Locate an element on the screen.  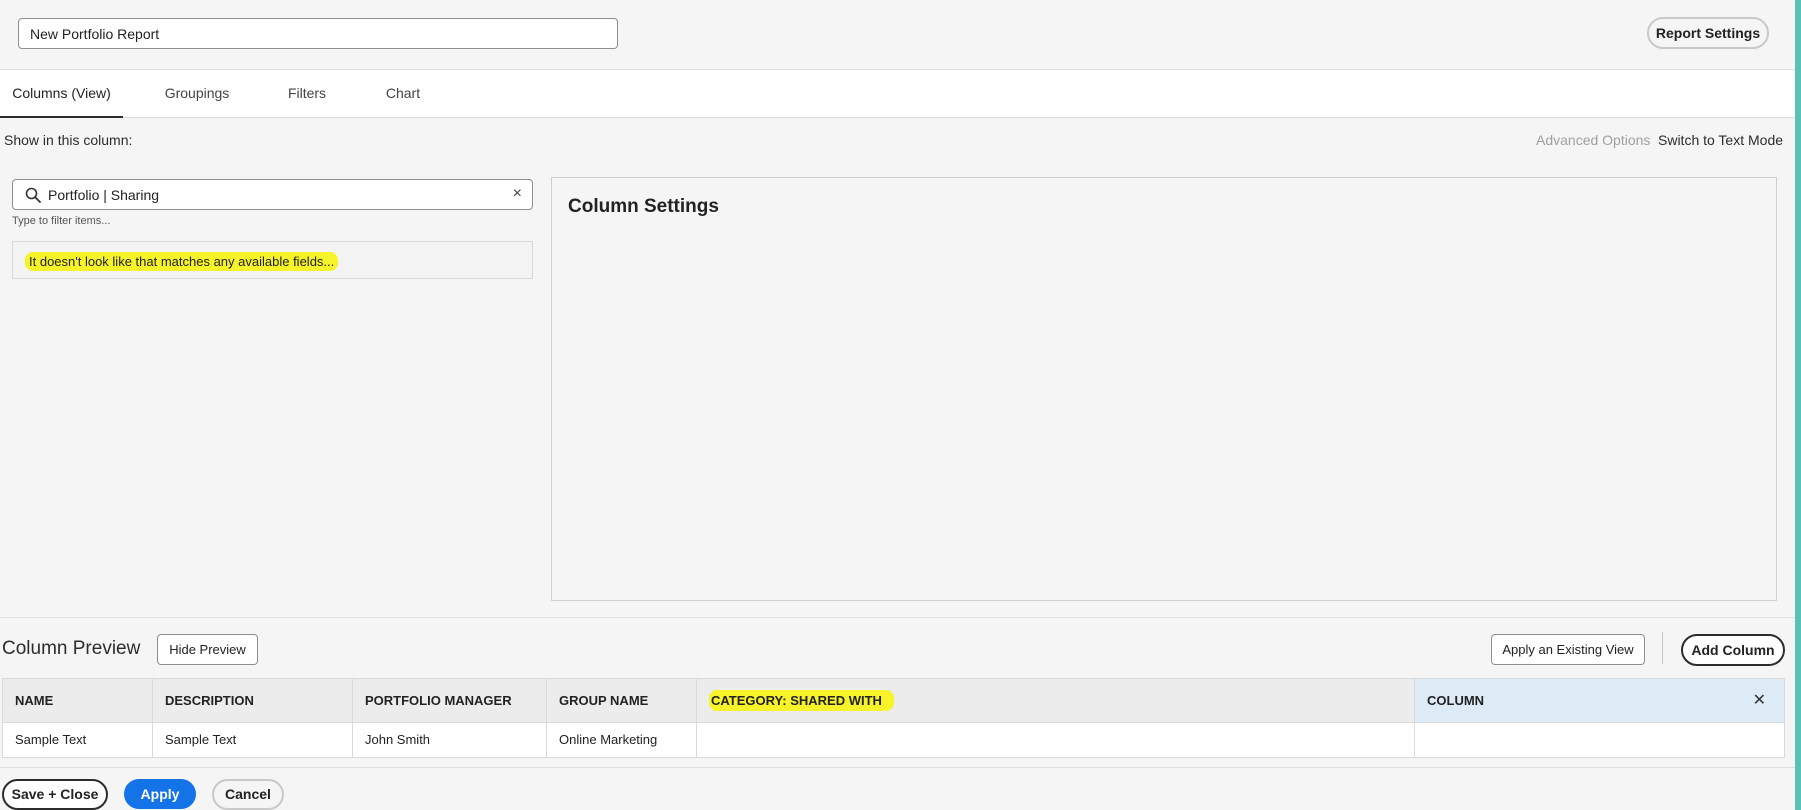
column-preview-title: Column Preview is located at coordinates (71, 648).